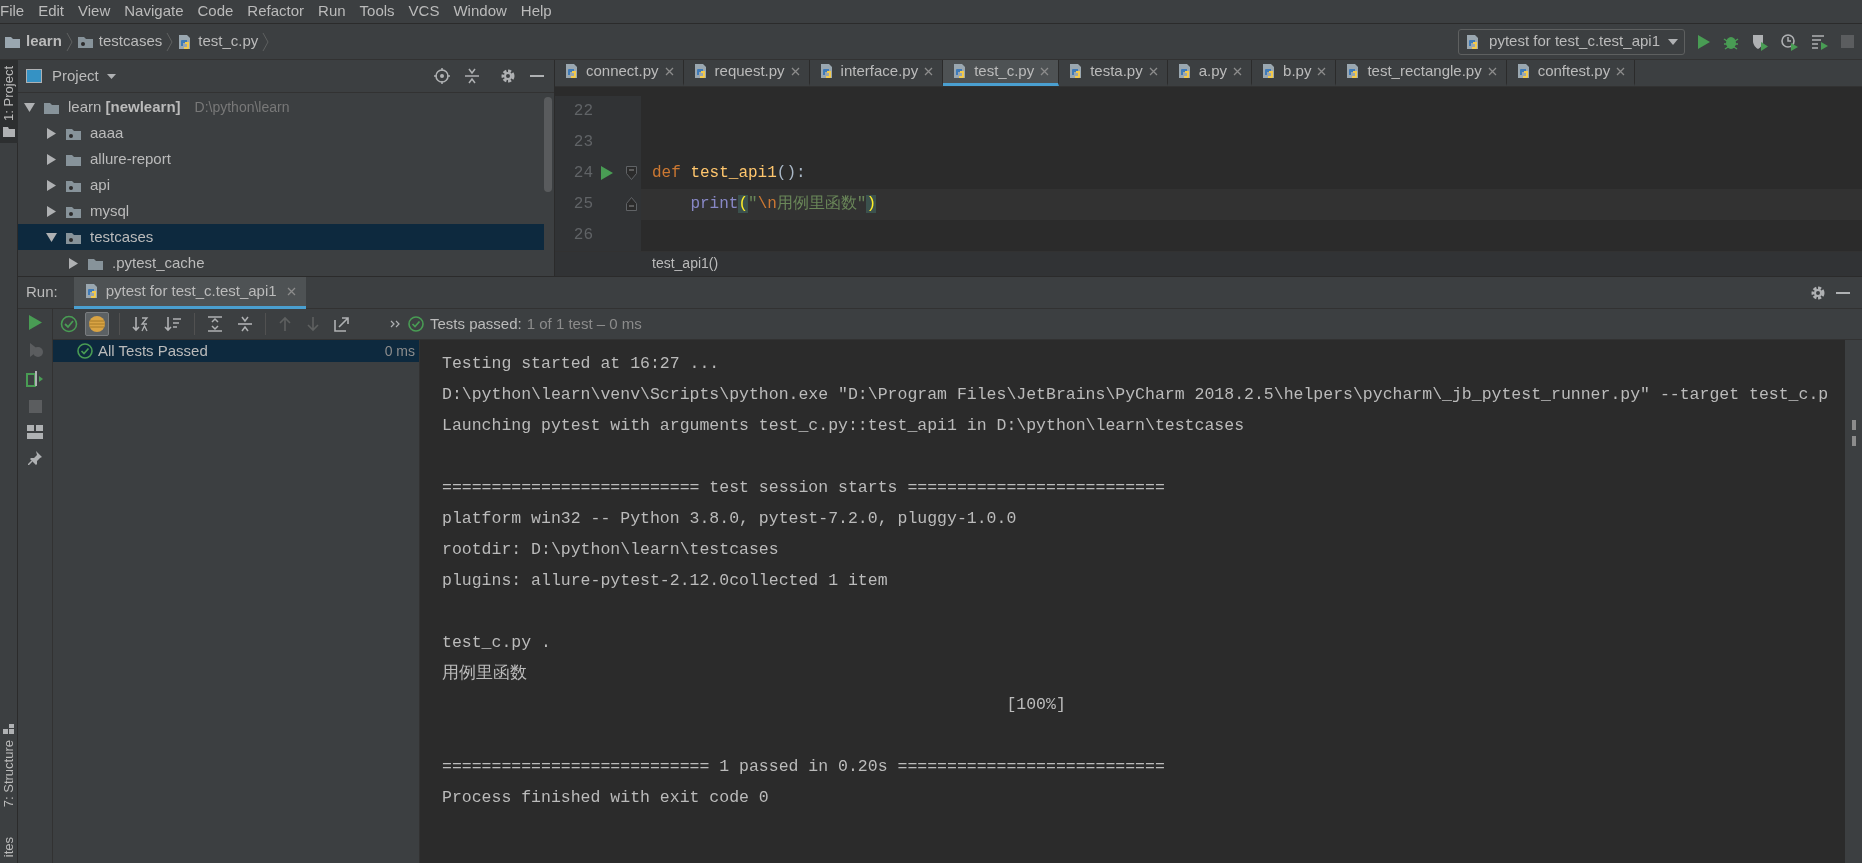 The image size is (1862, 863). What do you see at coordinates (16, 11) in the screenshot?
I see `menu-item: File` at bounding box center [16, 11].